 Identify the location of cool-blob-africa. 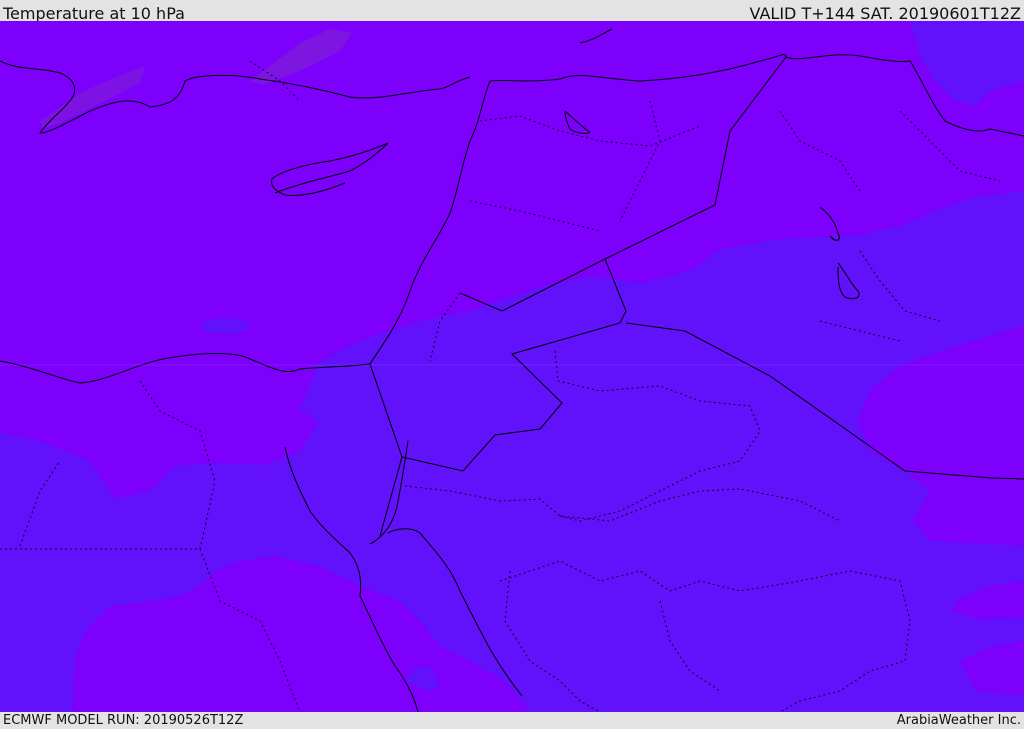
(132, 531).